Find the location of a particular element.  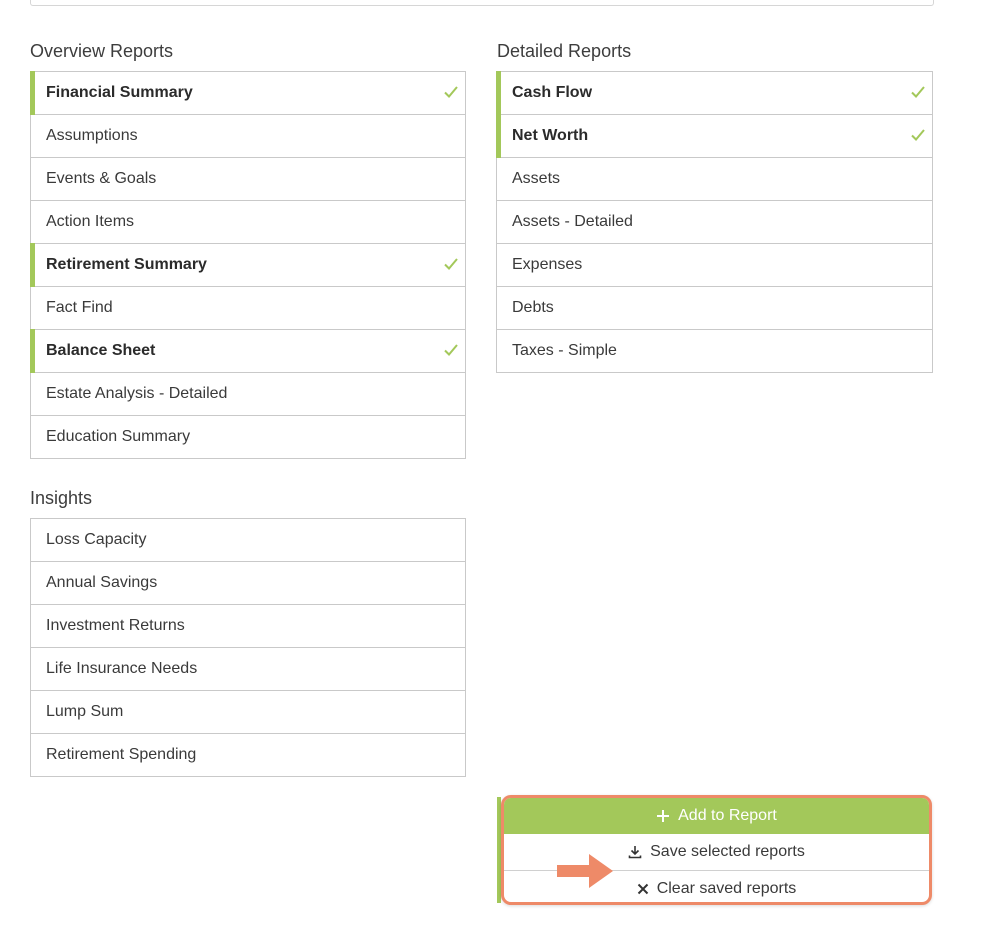

report-item-label: Cash Flow is located at coordinates (552, 92).